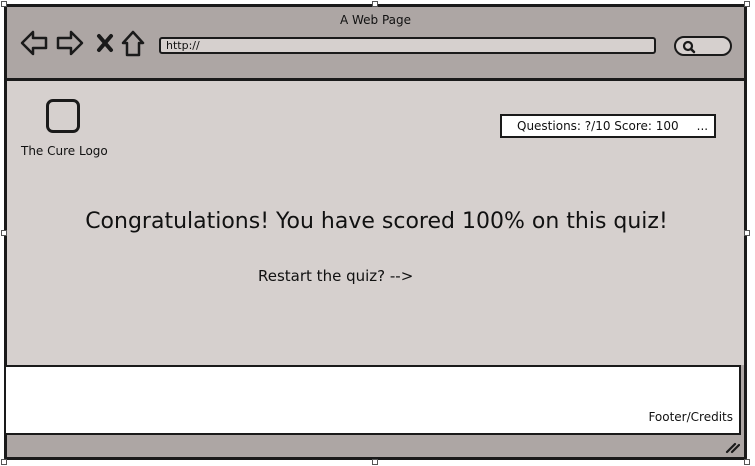  I want to click on restart-quiz-link: Restart the quiz? -->, so click(335, 276).